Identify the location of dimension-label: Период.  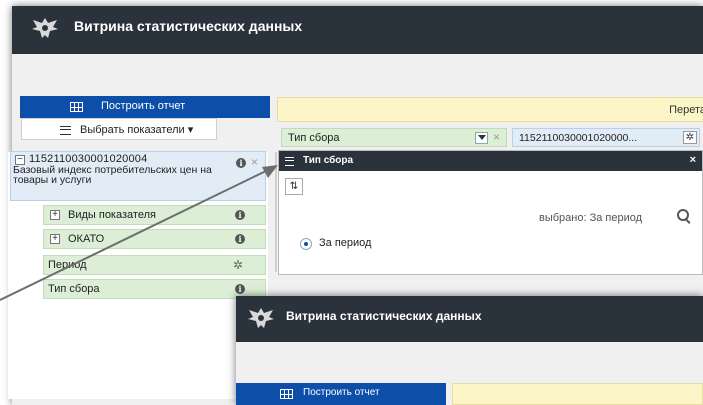
(67, 265).